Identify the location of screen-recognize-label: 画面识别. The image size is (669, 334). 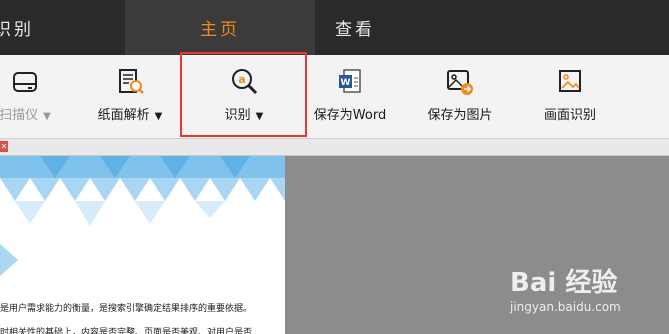
(569, 115).